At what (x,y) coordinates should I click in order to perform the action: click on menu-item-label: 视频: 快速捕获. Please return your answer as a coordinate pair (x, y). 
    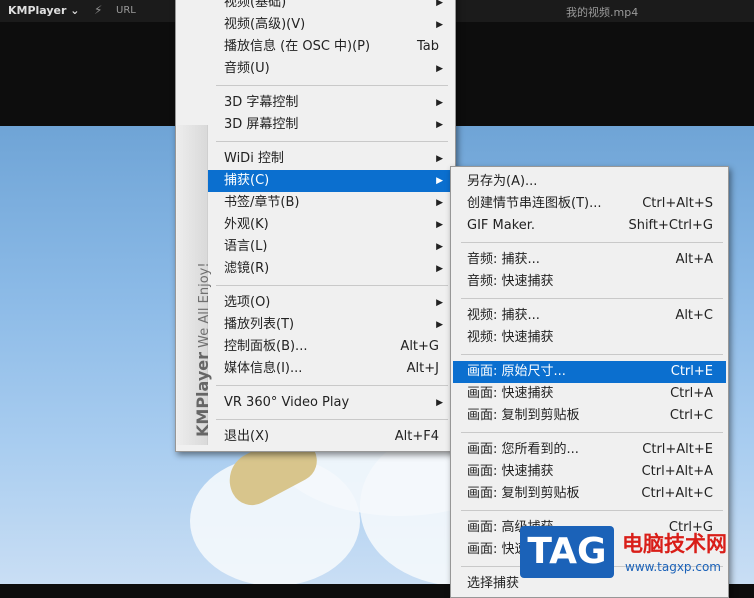
    Looking at the image, I should click on (510, 337).